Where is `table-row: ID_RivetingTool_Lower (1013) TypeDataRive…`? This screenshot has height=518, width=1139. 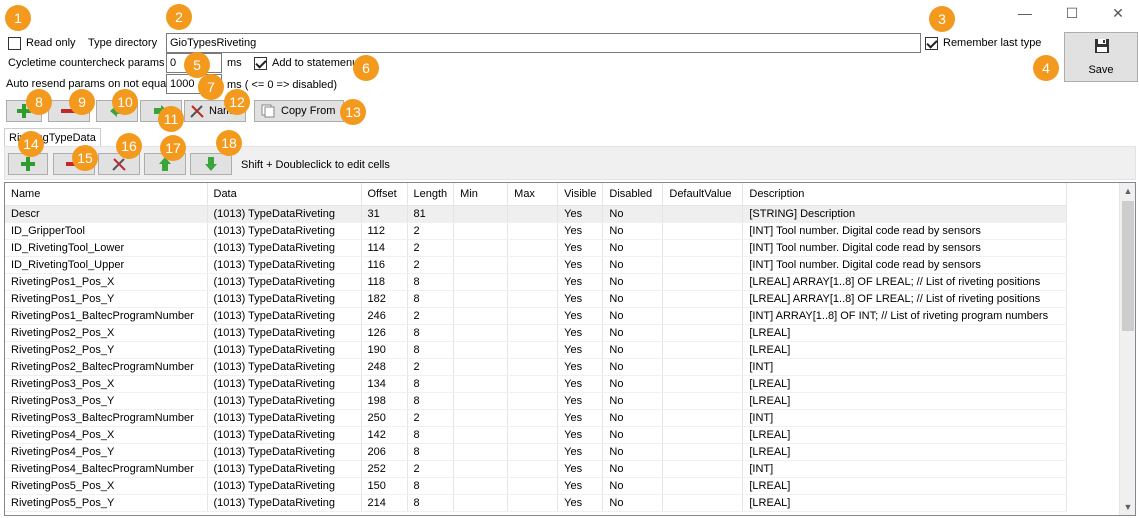
table-row: ID_RivetingTool_Lower (1013) TypeDataRive… is located at coordinates (536, 248).